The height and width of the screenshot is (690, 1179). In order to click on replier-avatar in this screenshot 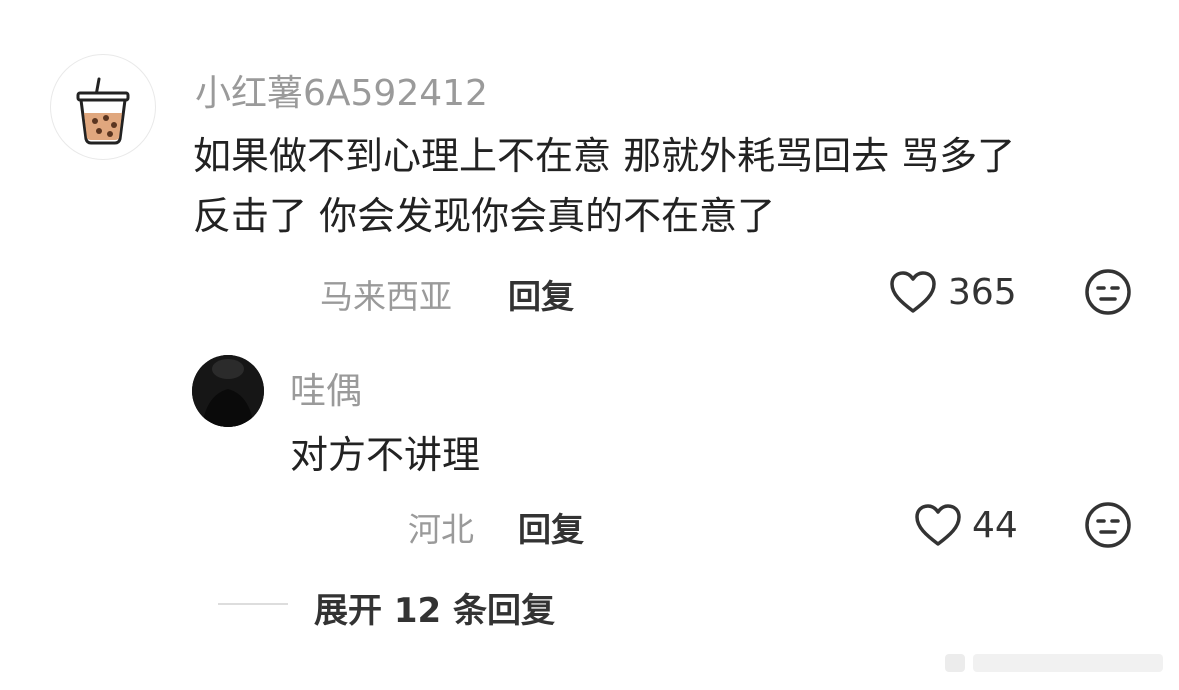, I will do `click(228, 391)`.